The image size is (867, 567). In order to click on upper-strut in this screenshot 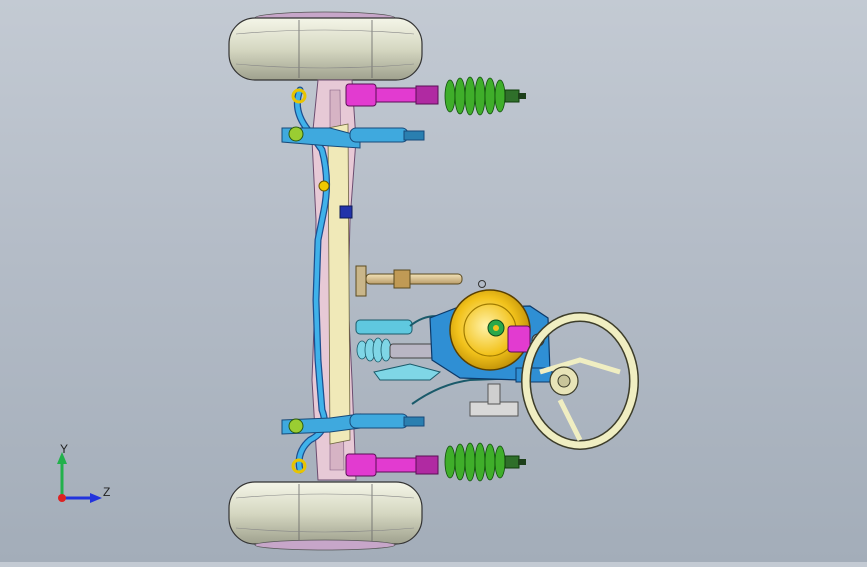, I will do `click(435, 96)`.